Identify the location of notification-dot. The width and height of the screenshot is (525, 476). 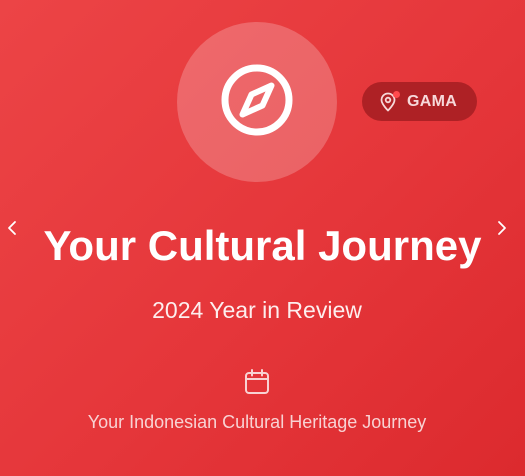
(396, 94).